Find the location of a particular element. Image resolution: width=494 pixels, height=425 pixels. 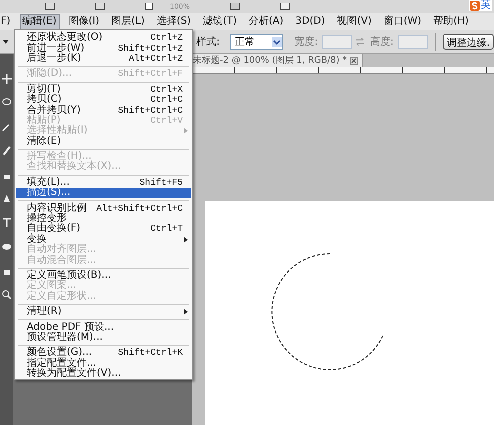

menu-bar-item: 3D(D) is located at coordinates (310, 22).